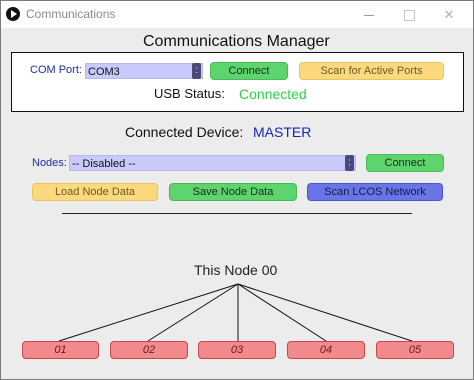 This screenshot has height=380, width=474. I want to click on node-tree-lines, so click(235, 312).